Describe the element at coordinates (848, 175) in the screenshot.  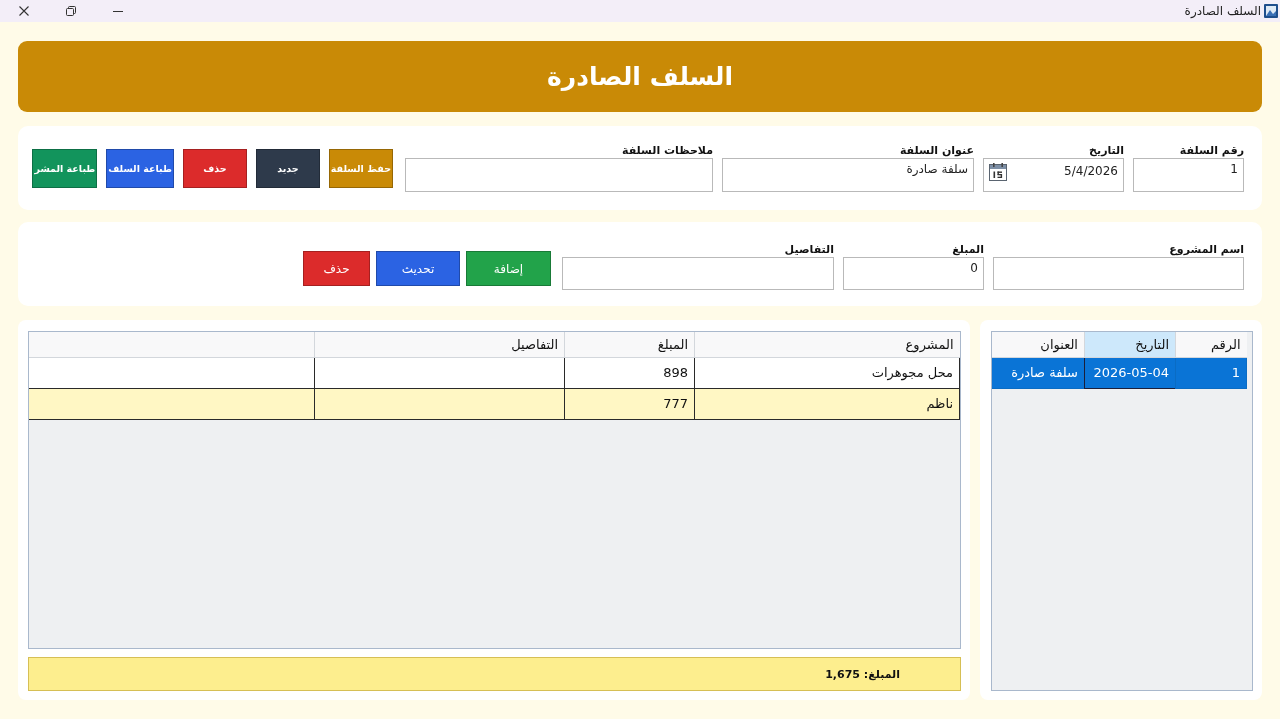
I see `text-field: سلفة صادرة` at that location.